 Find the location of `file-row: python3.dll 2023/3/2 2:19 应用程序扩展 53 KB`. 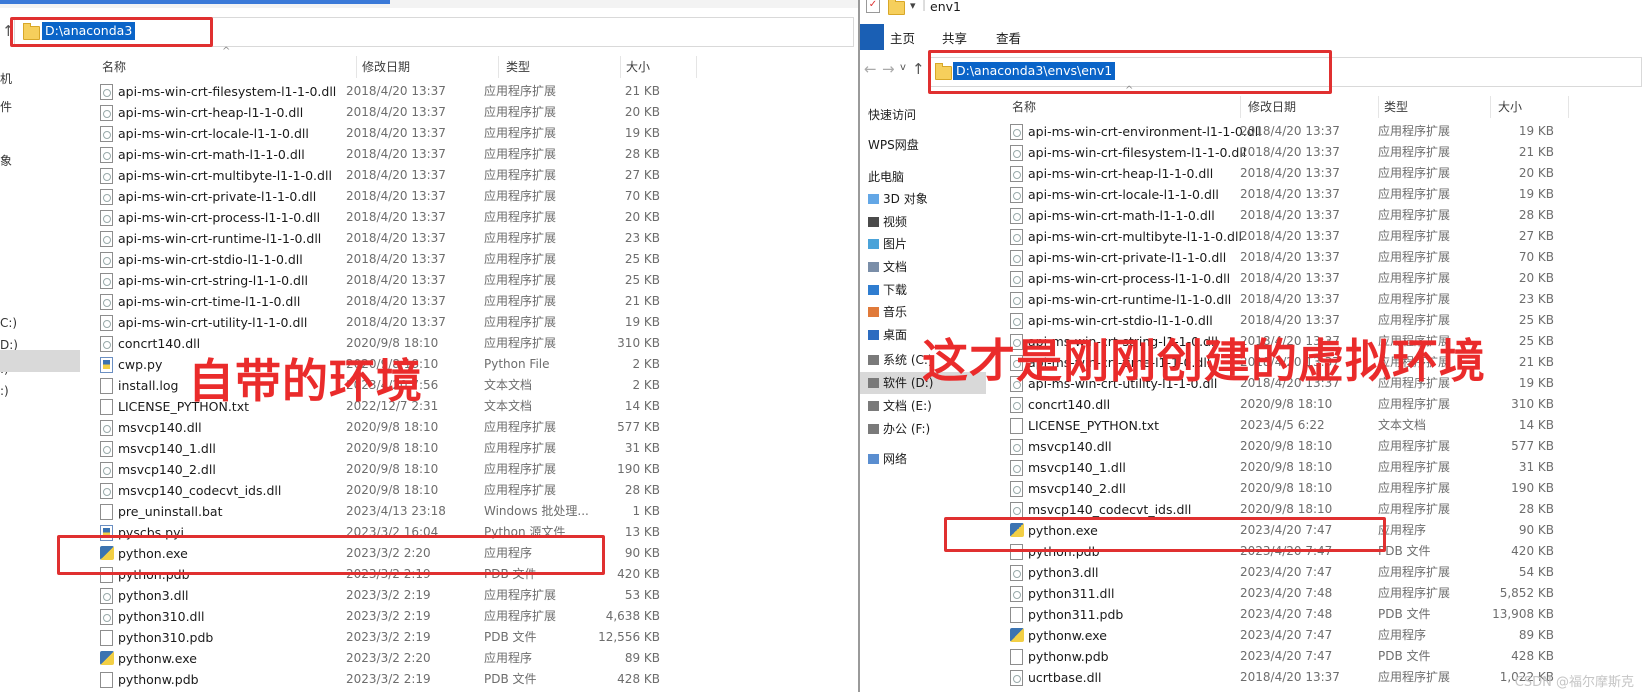

file-row: python3.dll 2023/3/2 2:19 应用程序扩展 53 KB is located at coordinates (395, 595).